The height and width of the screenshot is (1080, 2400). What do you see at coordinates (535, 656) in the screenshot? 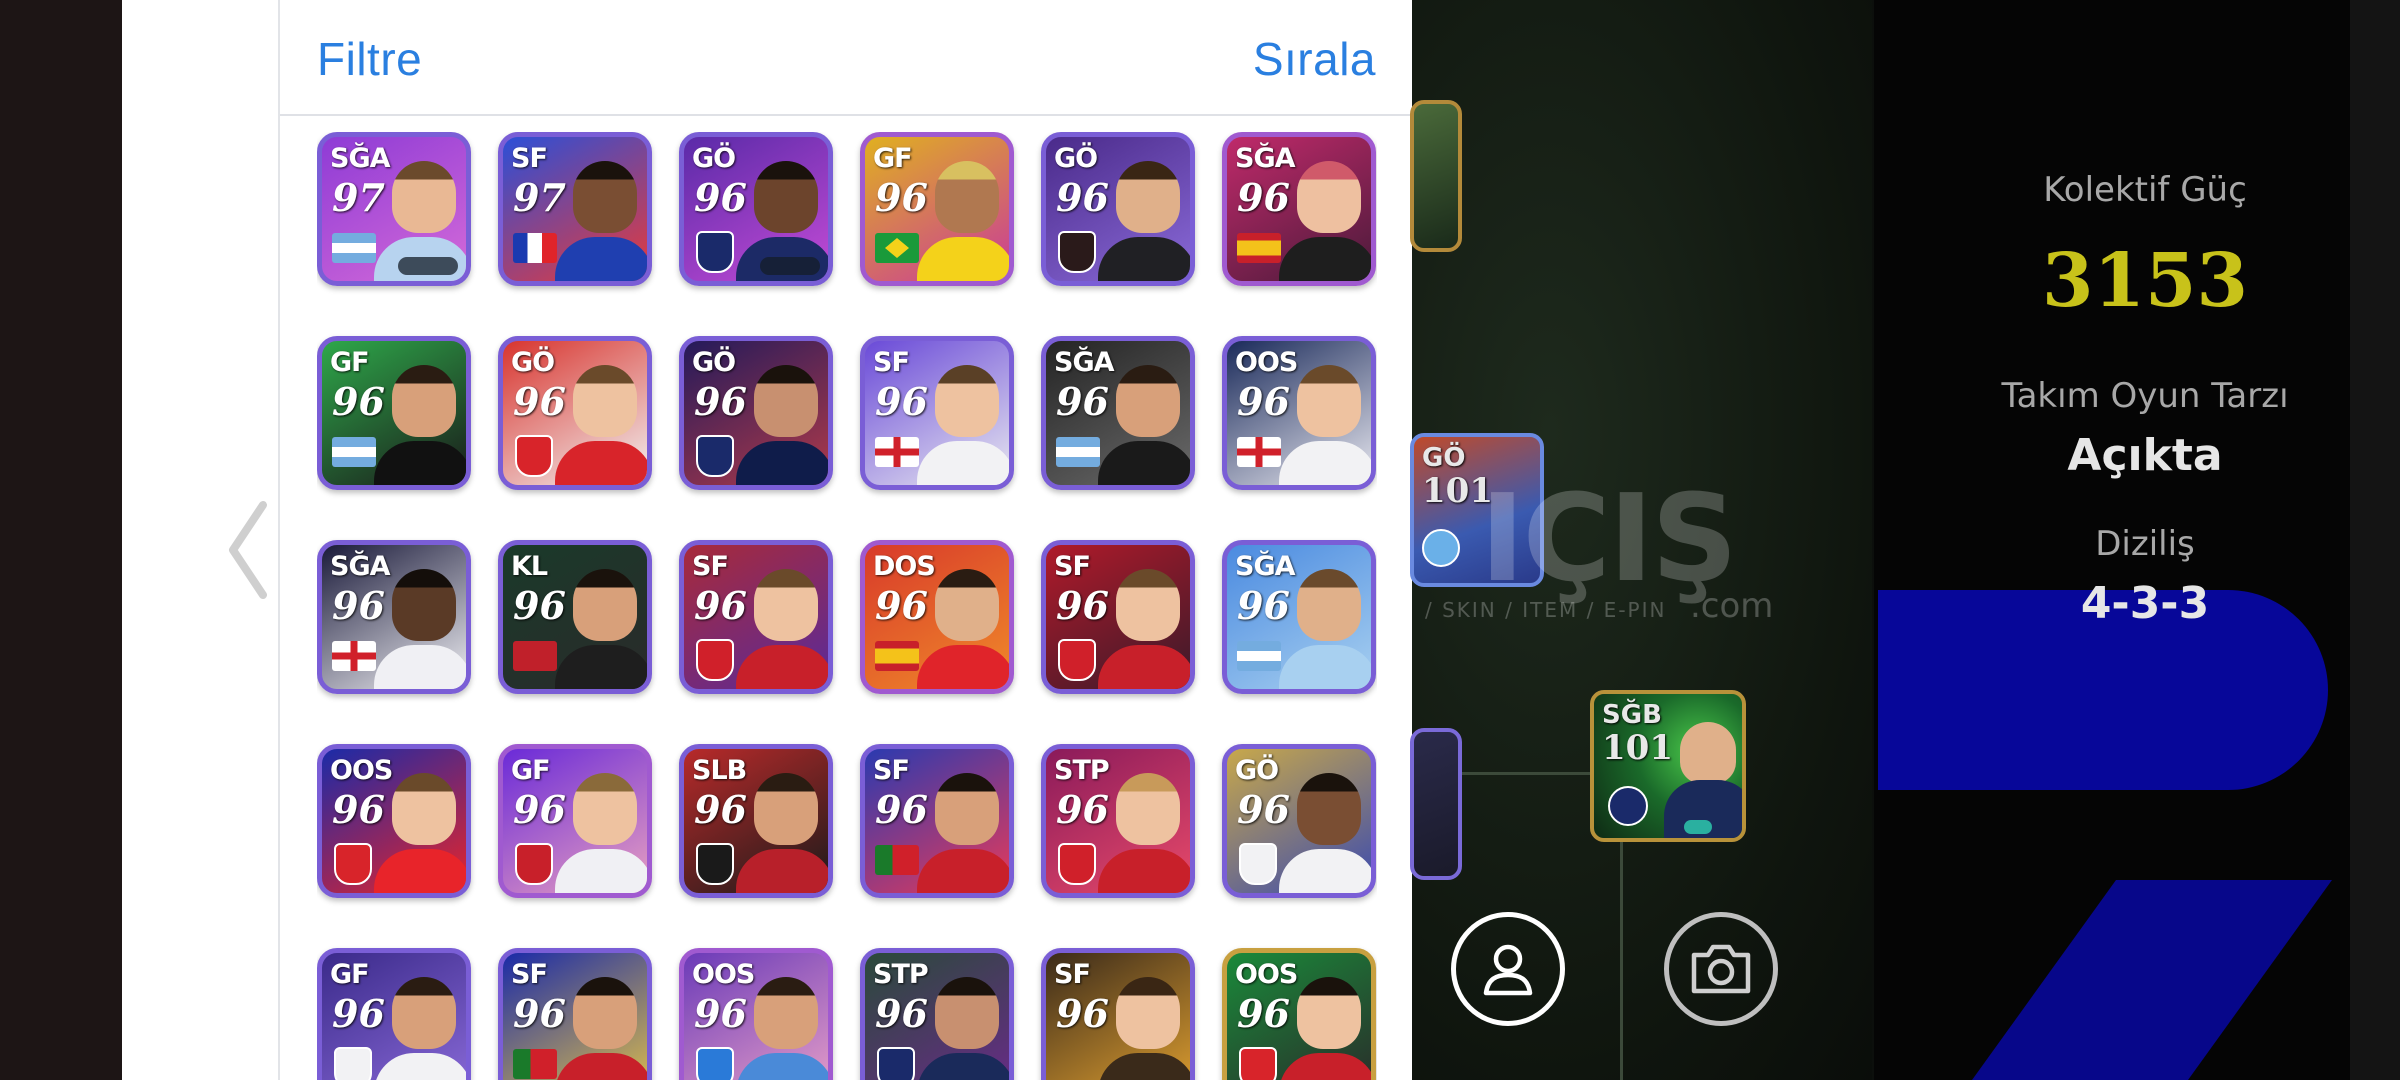
I see `morocco-flag-icon` at bounding box center [535, 656].